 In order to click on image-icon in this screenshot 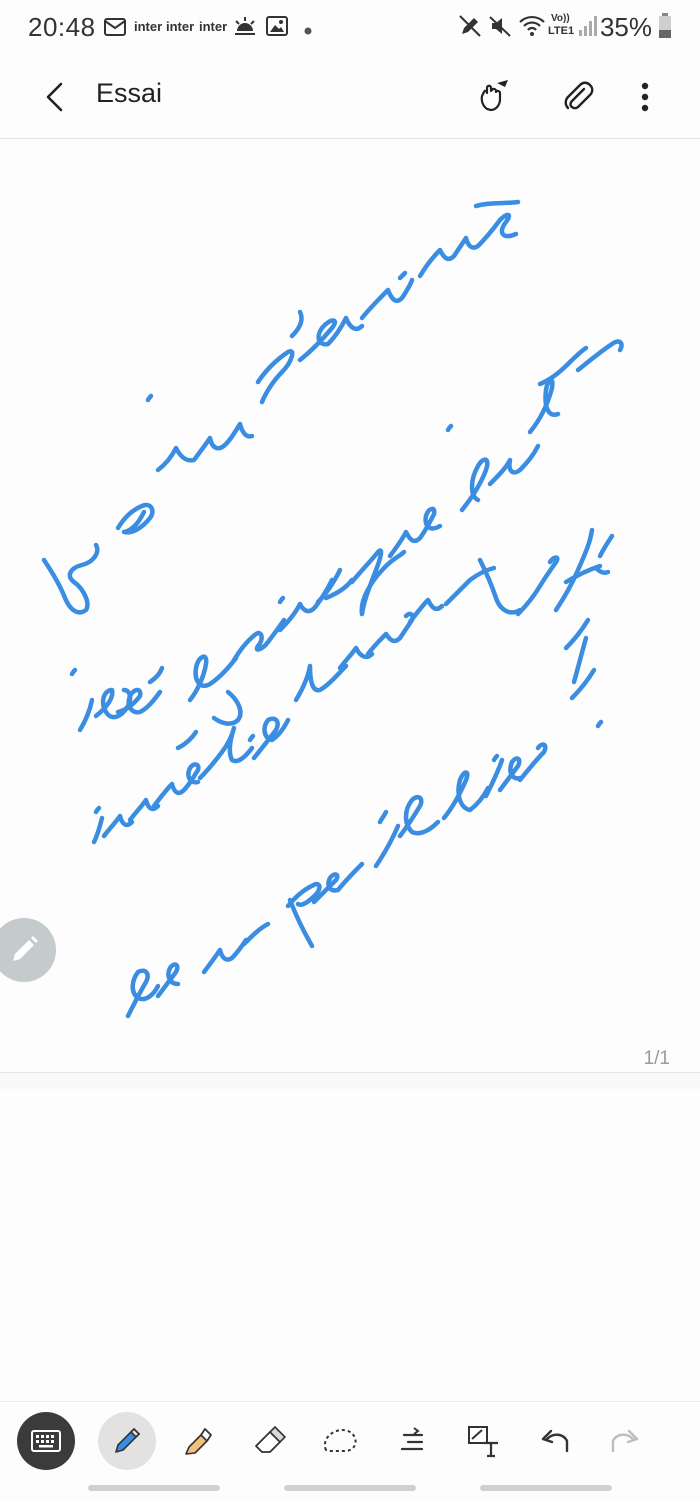, I will do `click(277, 28)`.